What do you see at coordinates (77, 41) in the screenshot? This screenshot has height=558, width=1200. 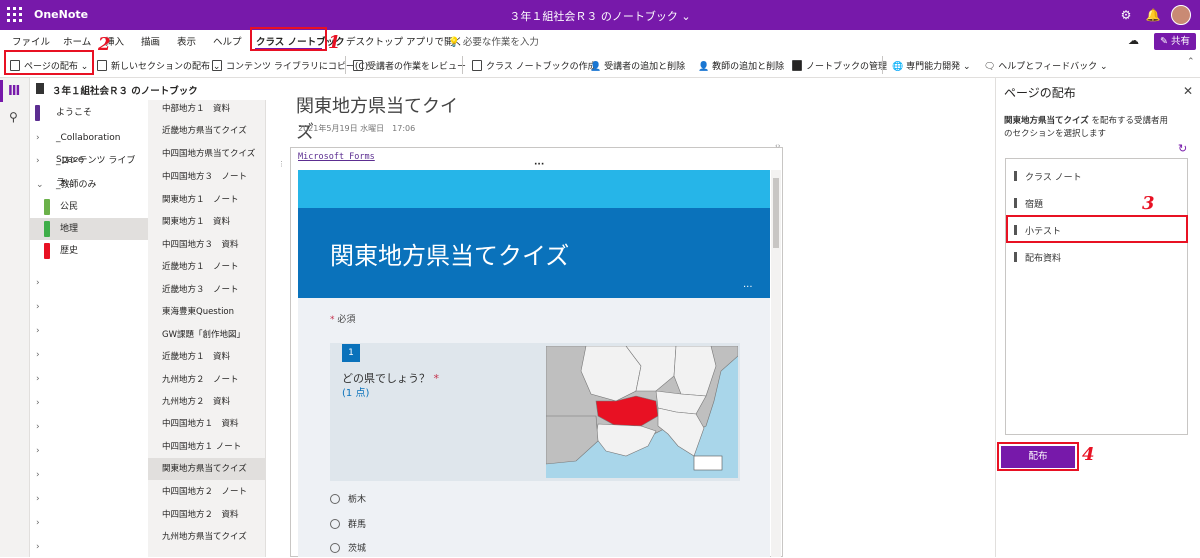 I see `tab-home: ホーム` at bounding box center [77, 41].